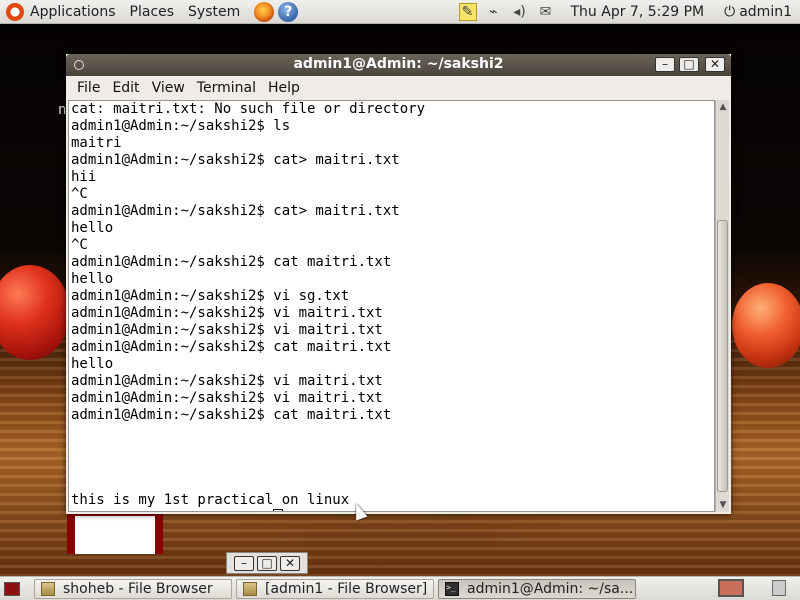 Image resolution: width=800 pixels, height=600 pixels. What do you see at coordinates (226, 88) in the screenshot?
I see `menu-terminal: Terminal` at bounding box center [226, 88].